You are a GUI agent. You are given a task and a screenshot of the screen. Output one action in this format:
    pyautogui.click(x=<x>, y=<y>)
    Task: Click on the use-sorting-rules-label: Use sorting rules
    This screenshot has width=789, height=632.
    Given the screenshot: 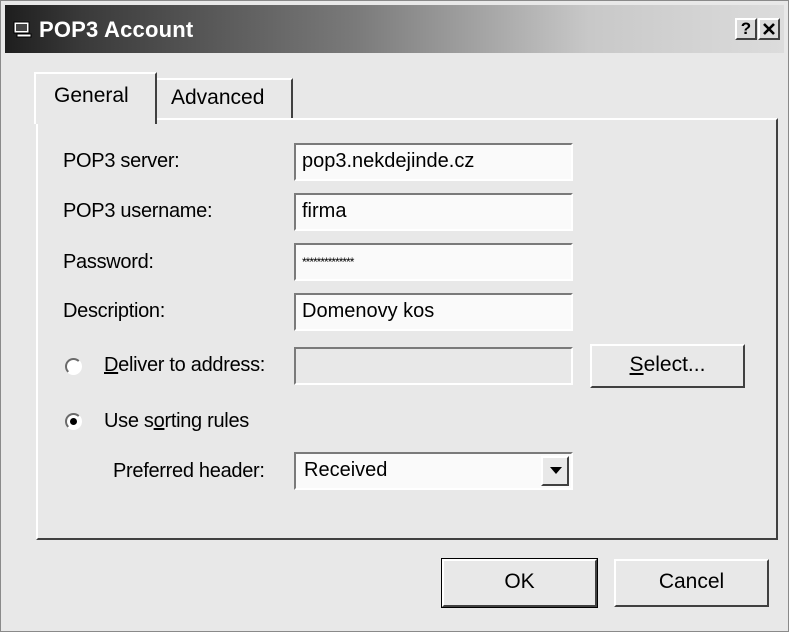 What is the action you would take?
    pyautogui.click(x=176, y=421)
    